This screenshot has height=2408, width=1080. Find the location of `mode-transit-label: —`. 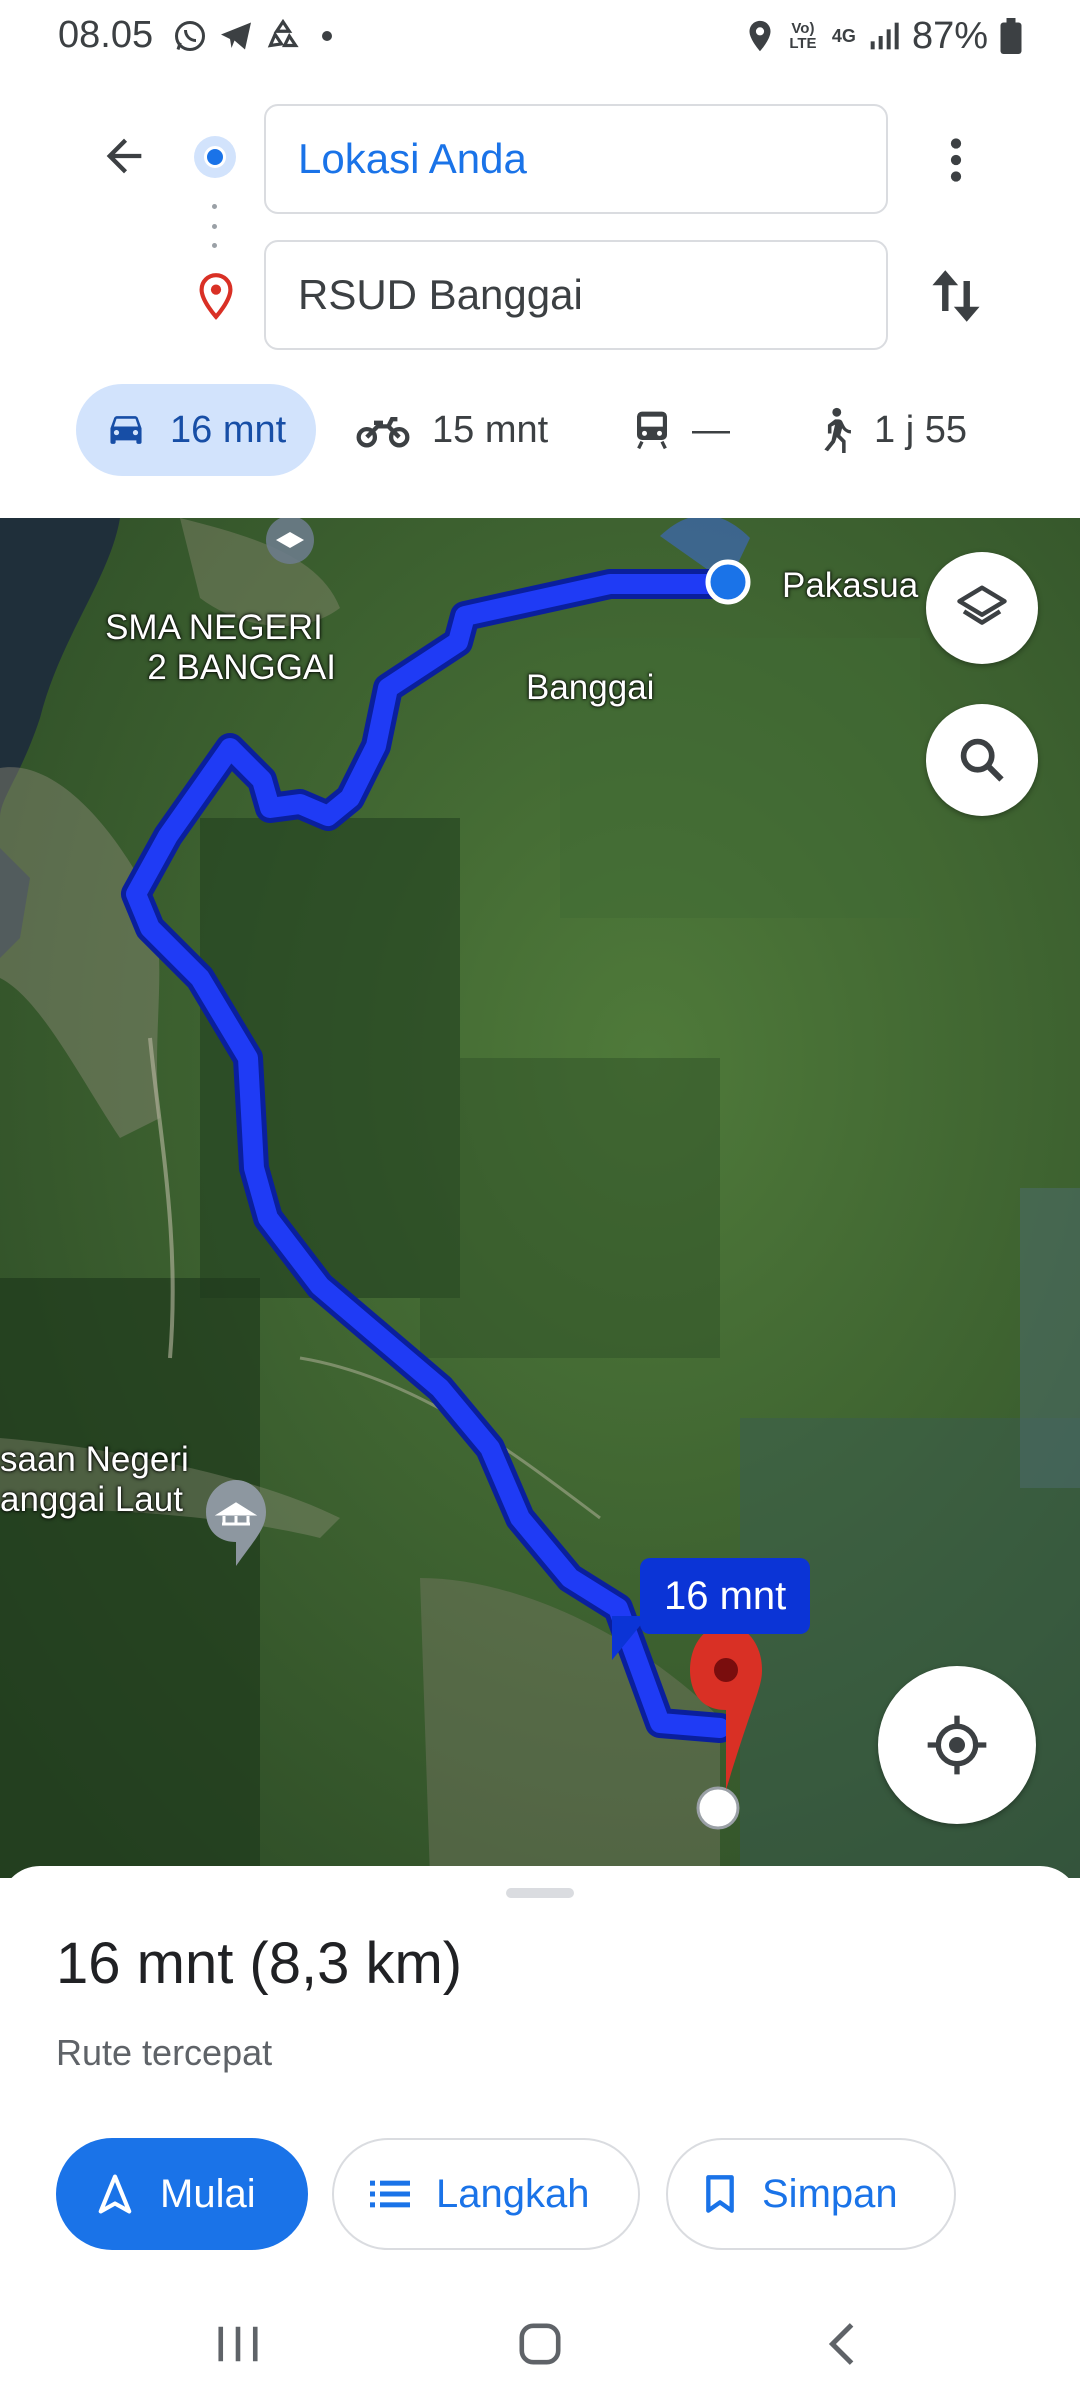

mode-transit-label: — is located at coordinates (711, 429).